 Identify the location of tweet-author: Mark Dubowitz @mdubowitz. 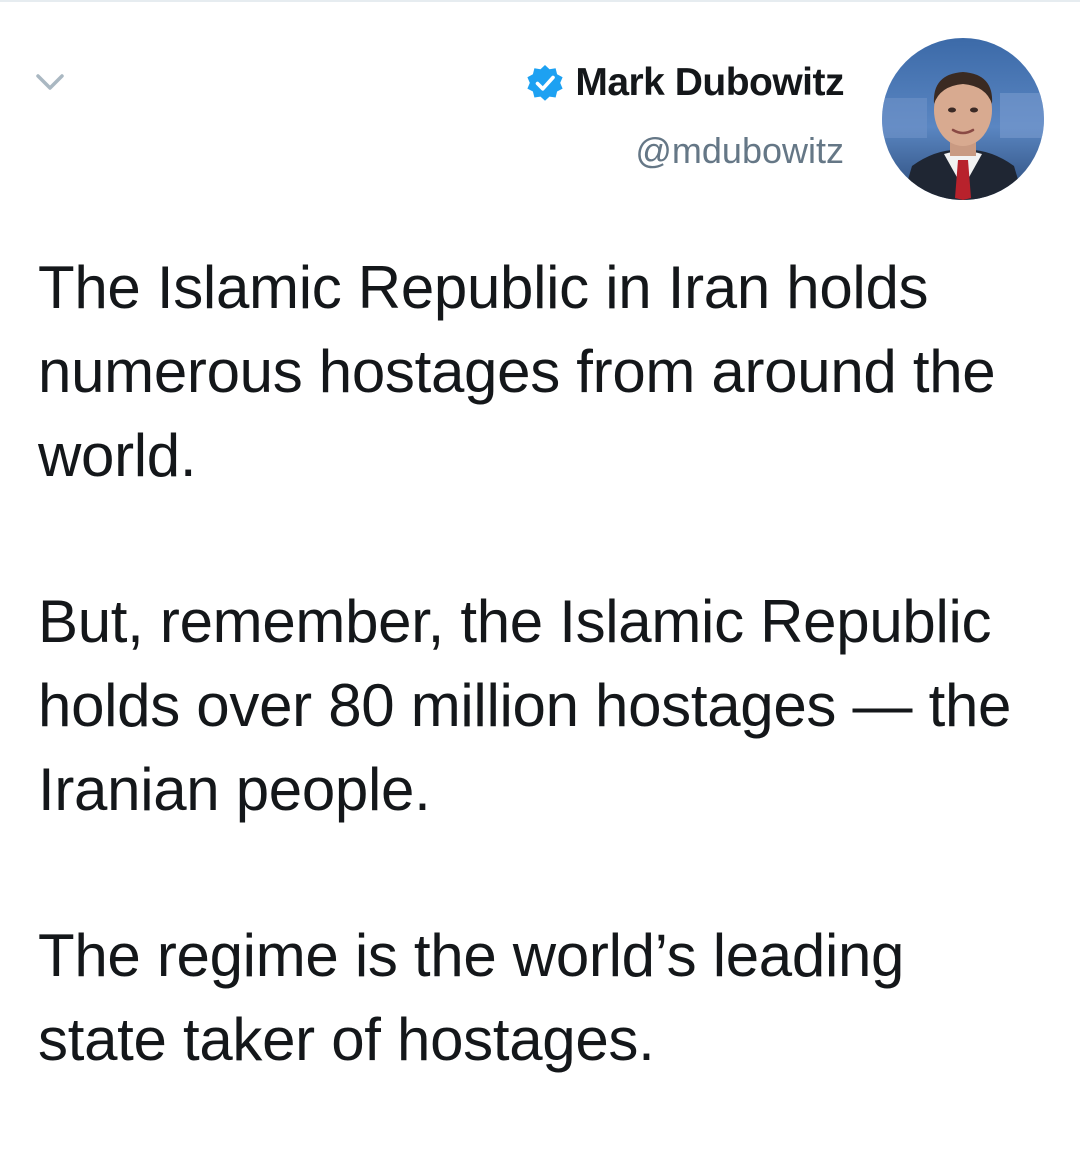
(684, 114).